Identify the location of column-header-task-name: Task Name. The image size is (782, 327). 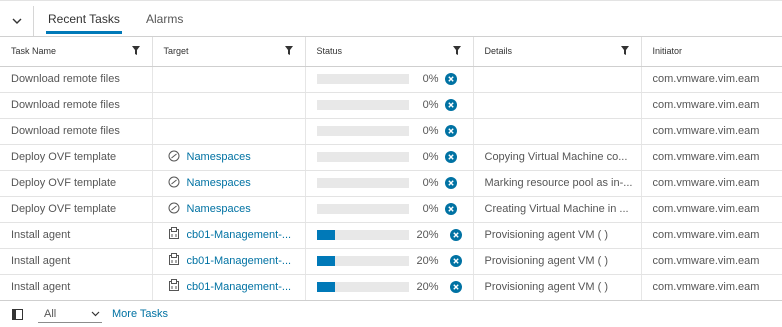
(76, 52).